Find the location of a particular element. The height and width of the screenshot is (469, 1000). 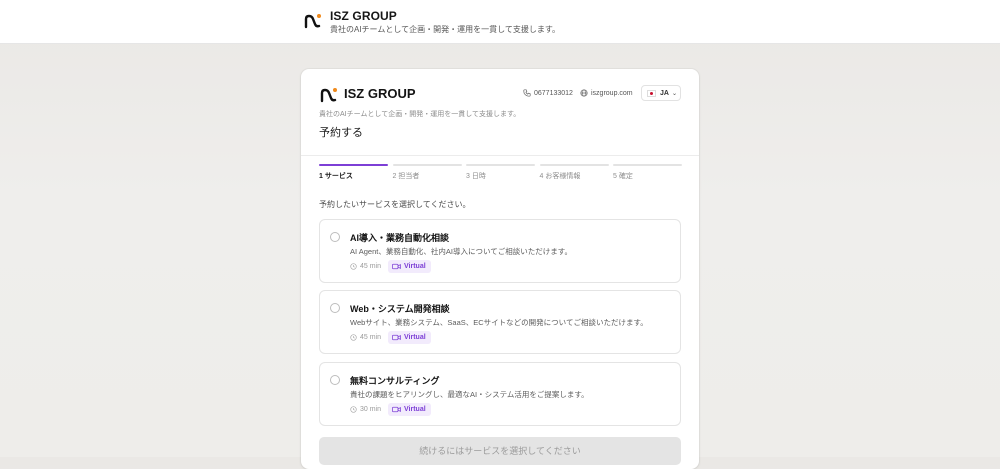

step-datetime: 3 日時 is located at coordinates (500, 172).